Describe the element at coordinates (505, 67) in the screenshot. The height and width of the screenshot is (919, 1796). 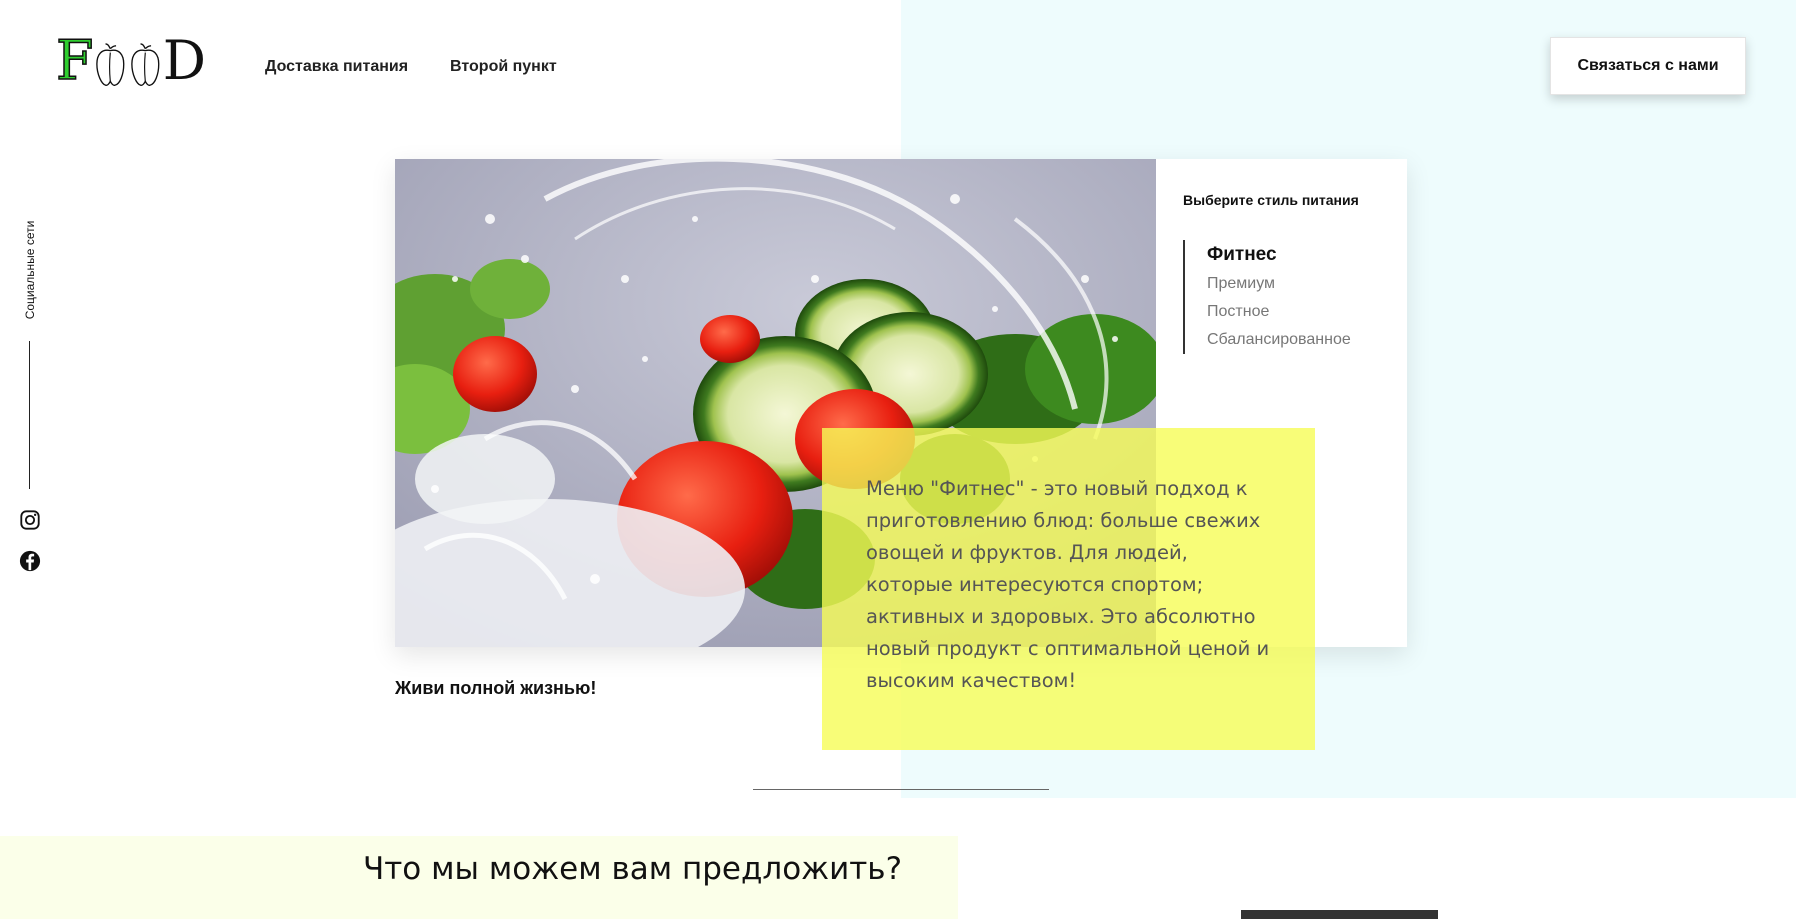
I see `nav-link-second: Второй пункт` at that location.